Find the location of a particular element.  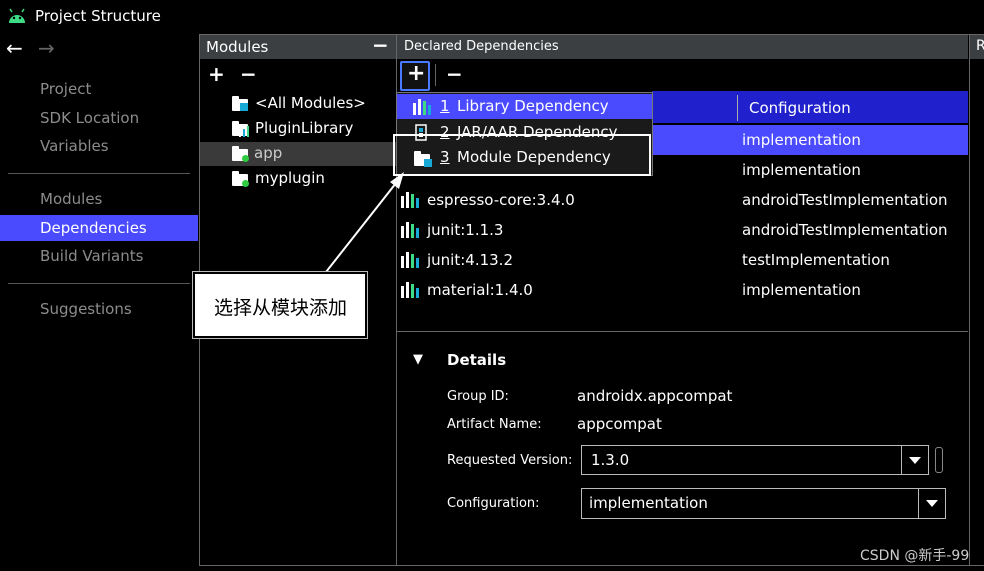

right-panel-header-title: R is located at coordinates (980, 46).